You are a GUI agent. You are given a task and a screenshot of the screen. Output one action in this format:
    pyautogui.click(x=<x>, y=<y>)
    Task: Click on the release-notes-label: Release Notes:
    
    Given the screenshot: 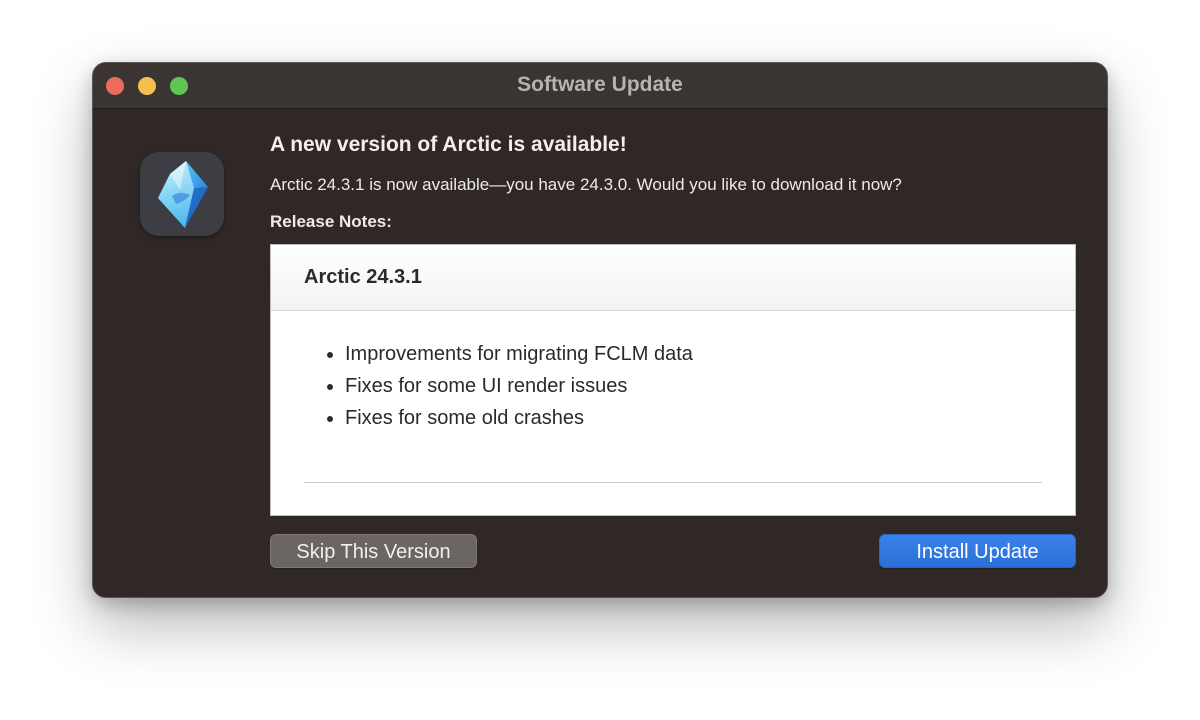 What is the action you would take?
    pyautogui.click(x=331, y=221)
    